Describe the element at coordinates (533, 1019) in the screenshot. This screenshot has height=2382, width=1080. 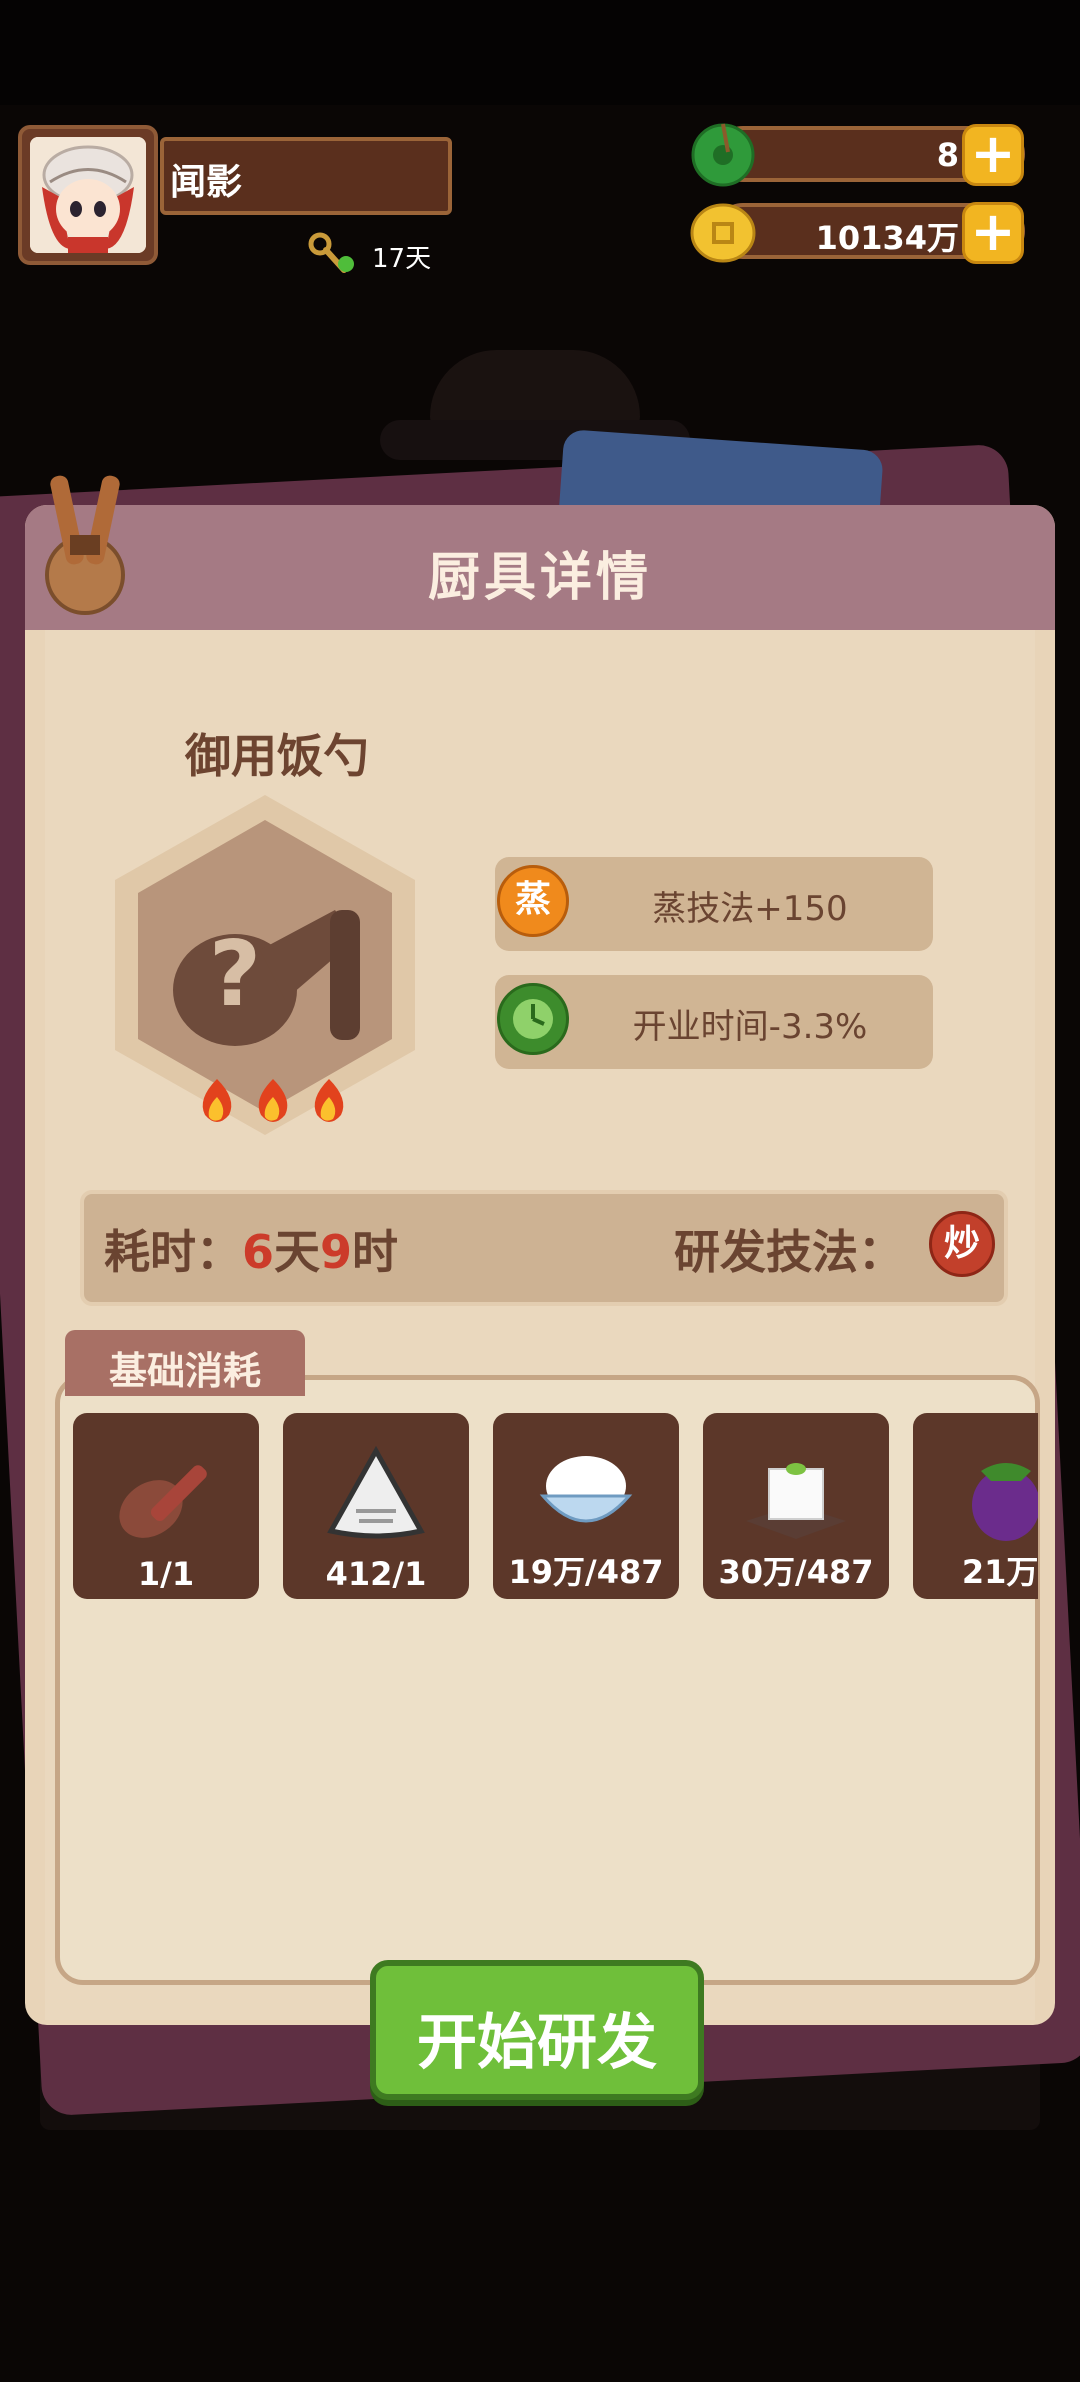
I see `clock-badge-icon` at that location.